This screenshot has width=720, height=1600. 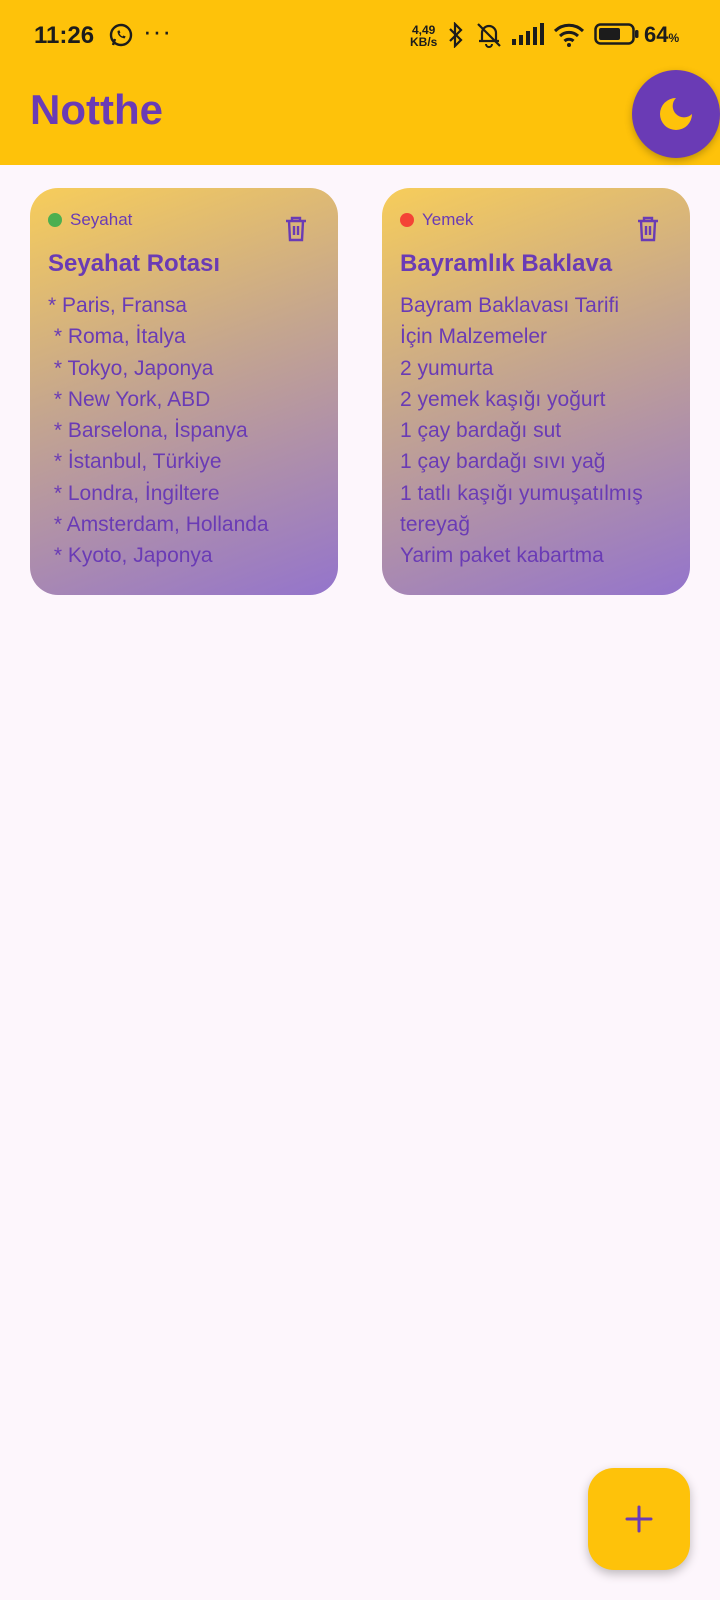 What do you see at coordinates (117, 337) in the screenshot?
I see `note-line: * Roma, İtalya` at bounding box center [117, 337].